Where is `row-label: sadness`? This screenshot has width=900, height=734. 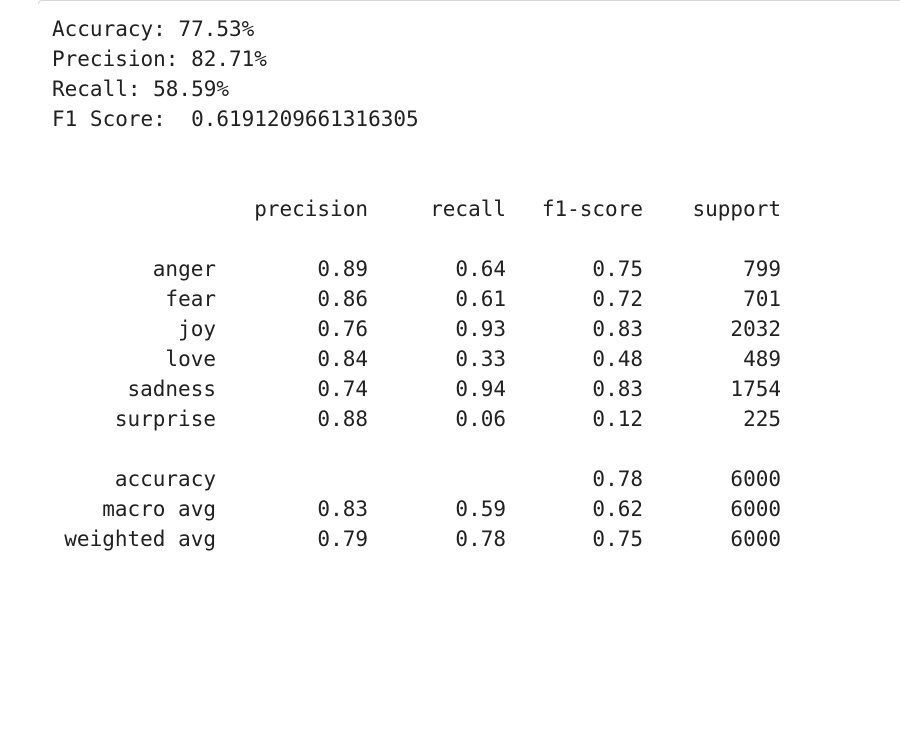
row-label: sadness is located at coordinates (171, 389).